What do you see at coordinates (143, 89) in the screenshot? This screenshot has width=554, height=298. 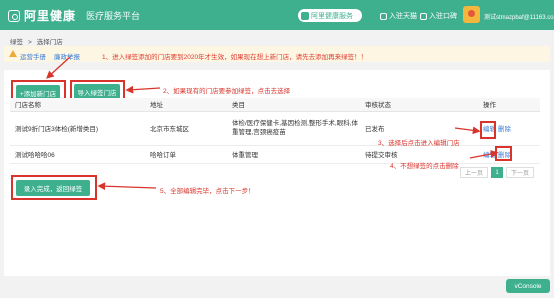 I see `arrow-step2` at bounding box center [143, 89].